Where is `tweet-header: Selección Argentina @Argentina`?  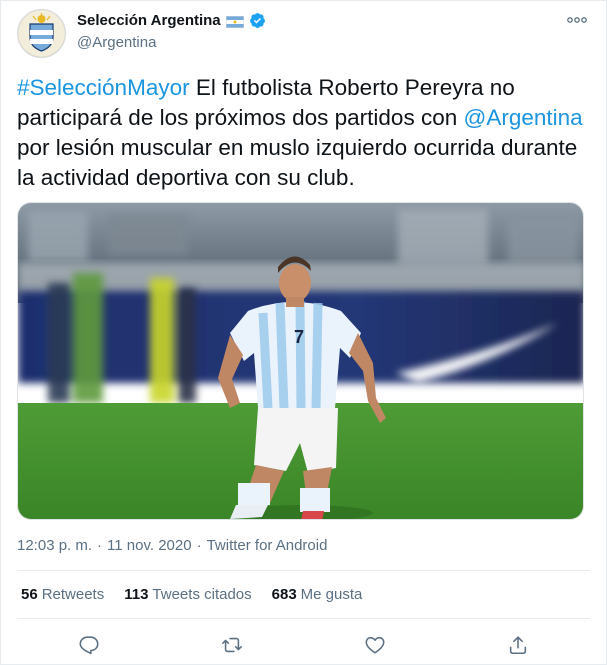
tweet-header: Selección Argentina @Argentina is located at coordinates (303, 34).